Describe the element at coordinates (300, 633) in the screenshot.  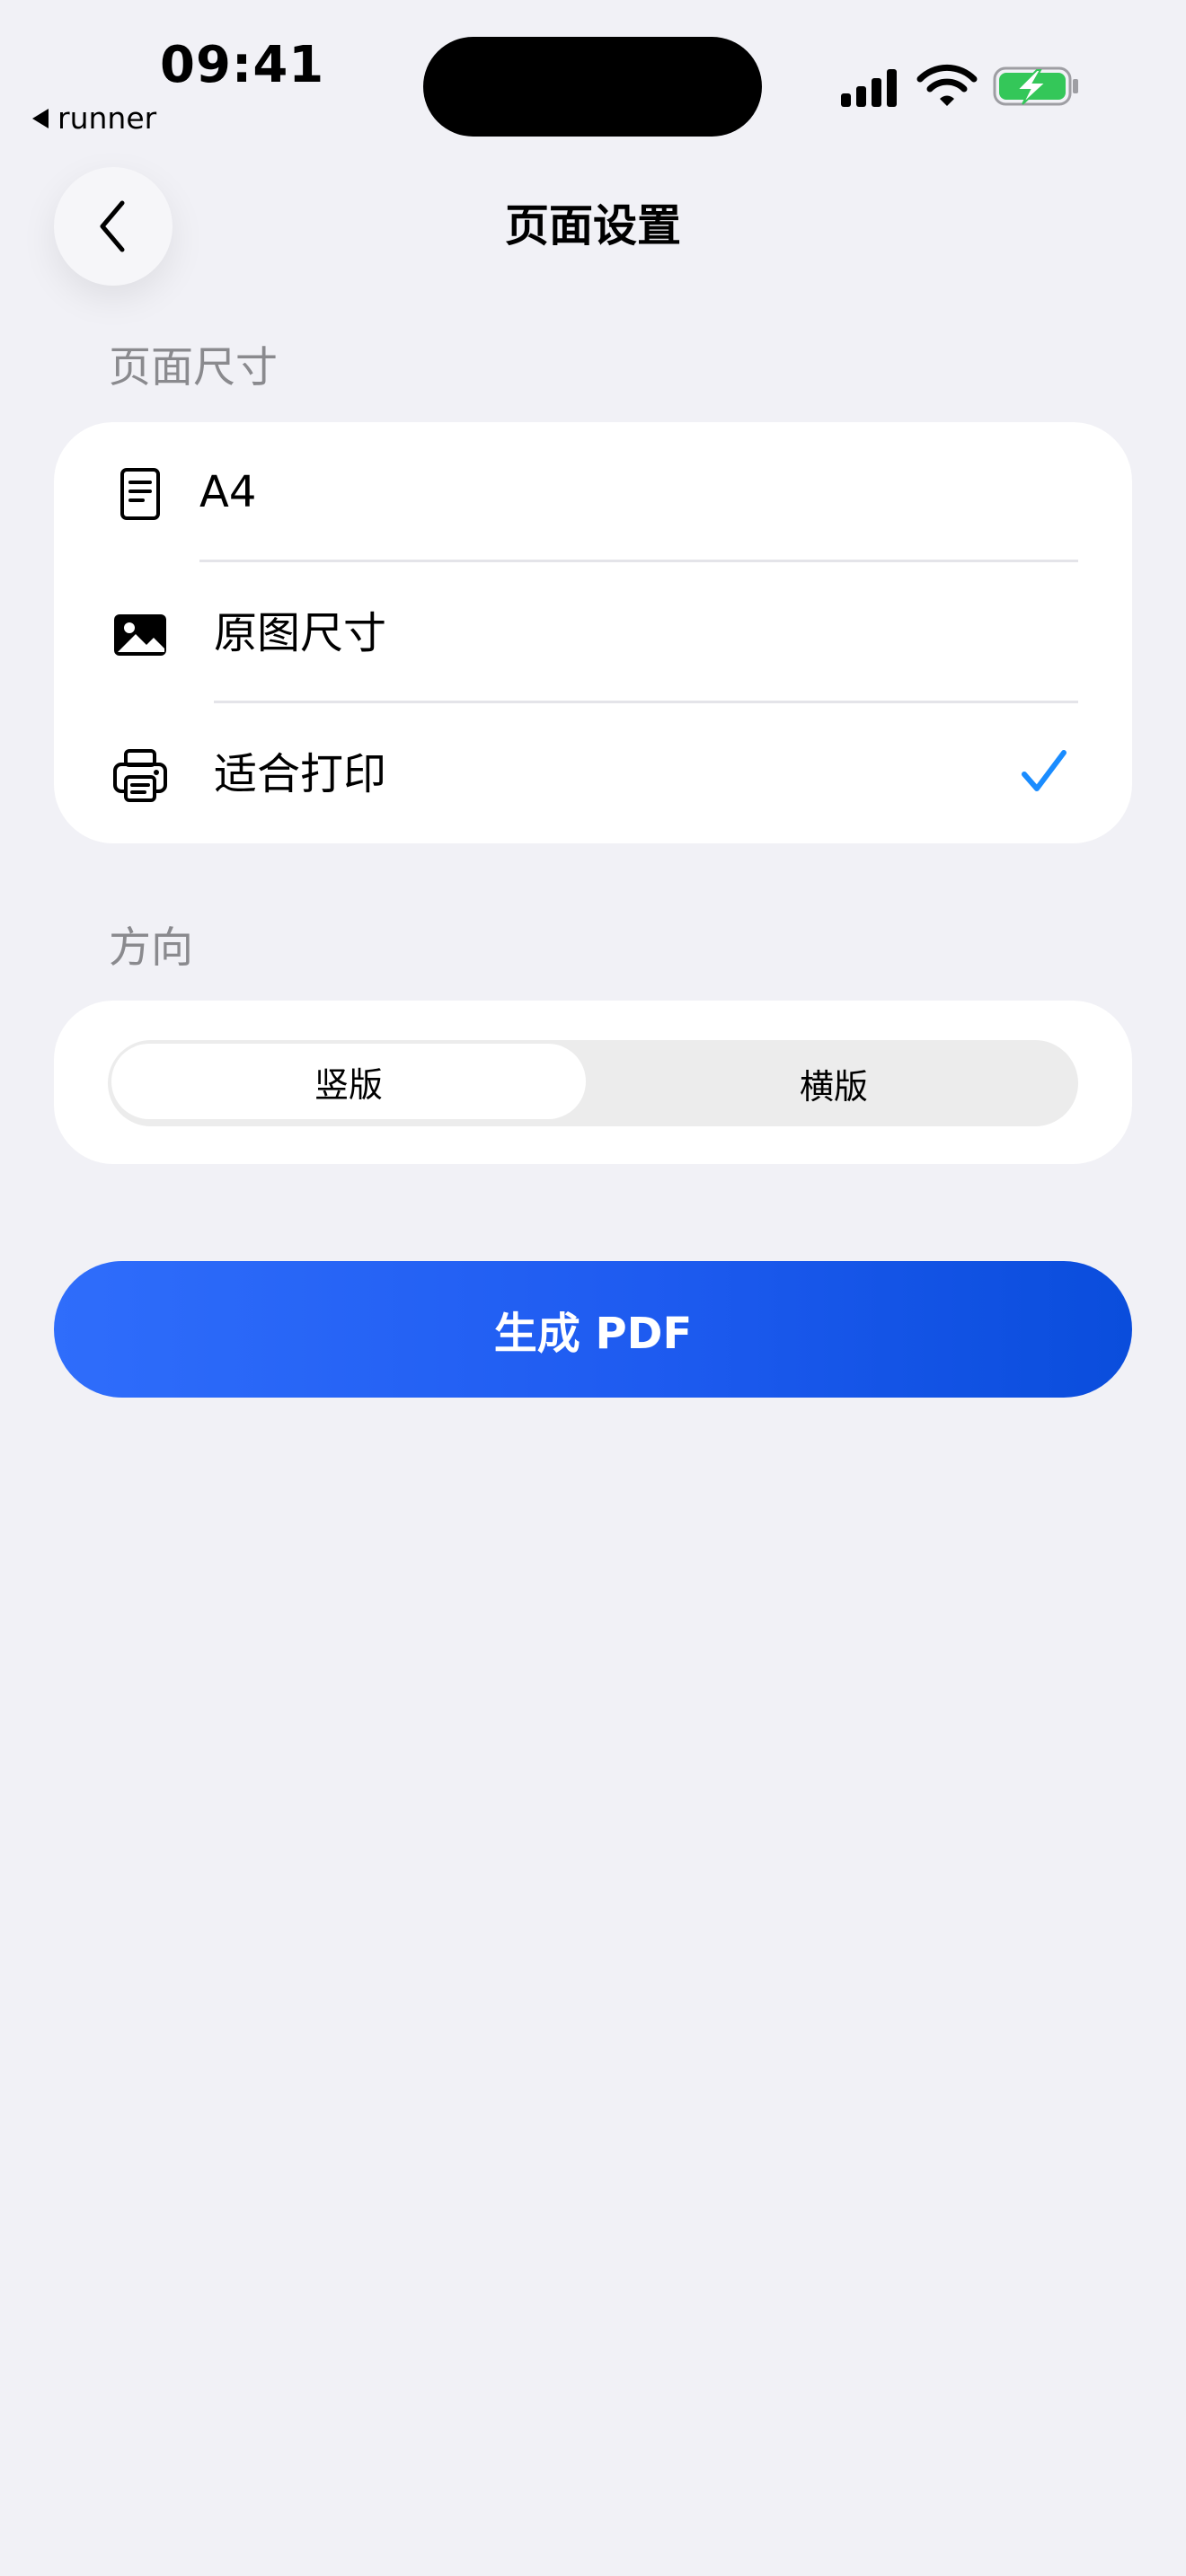
I see `page-size-option-label: 原图尺寸` at that location.